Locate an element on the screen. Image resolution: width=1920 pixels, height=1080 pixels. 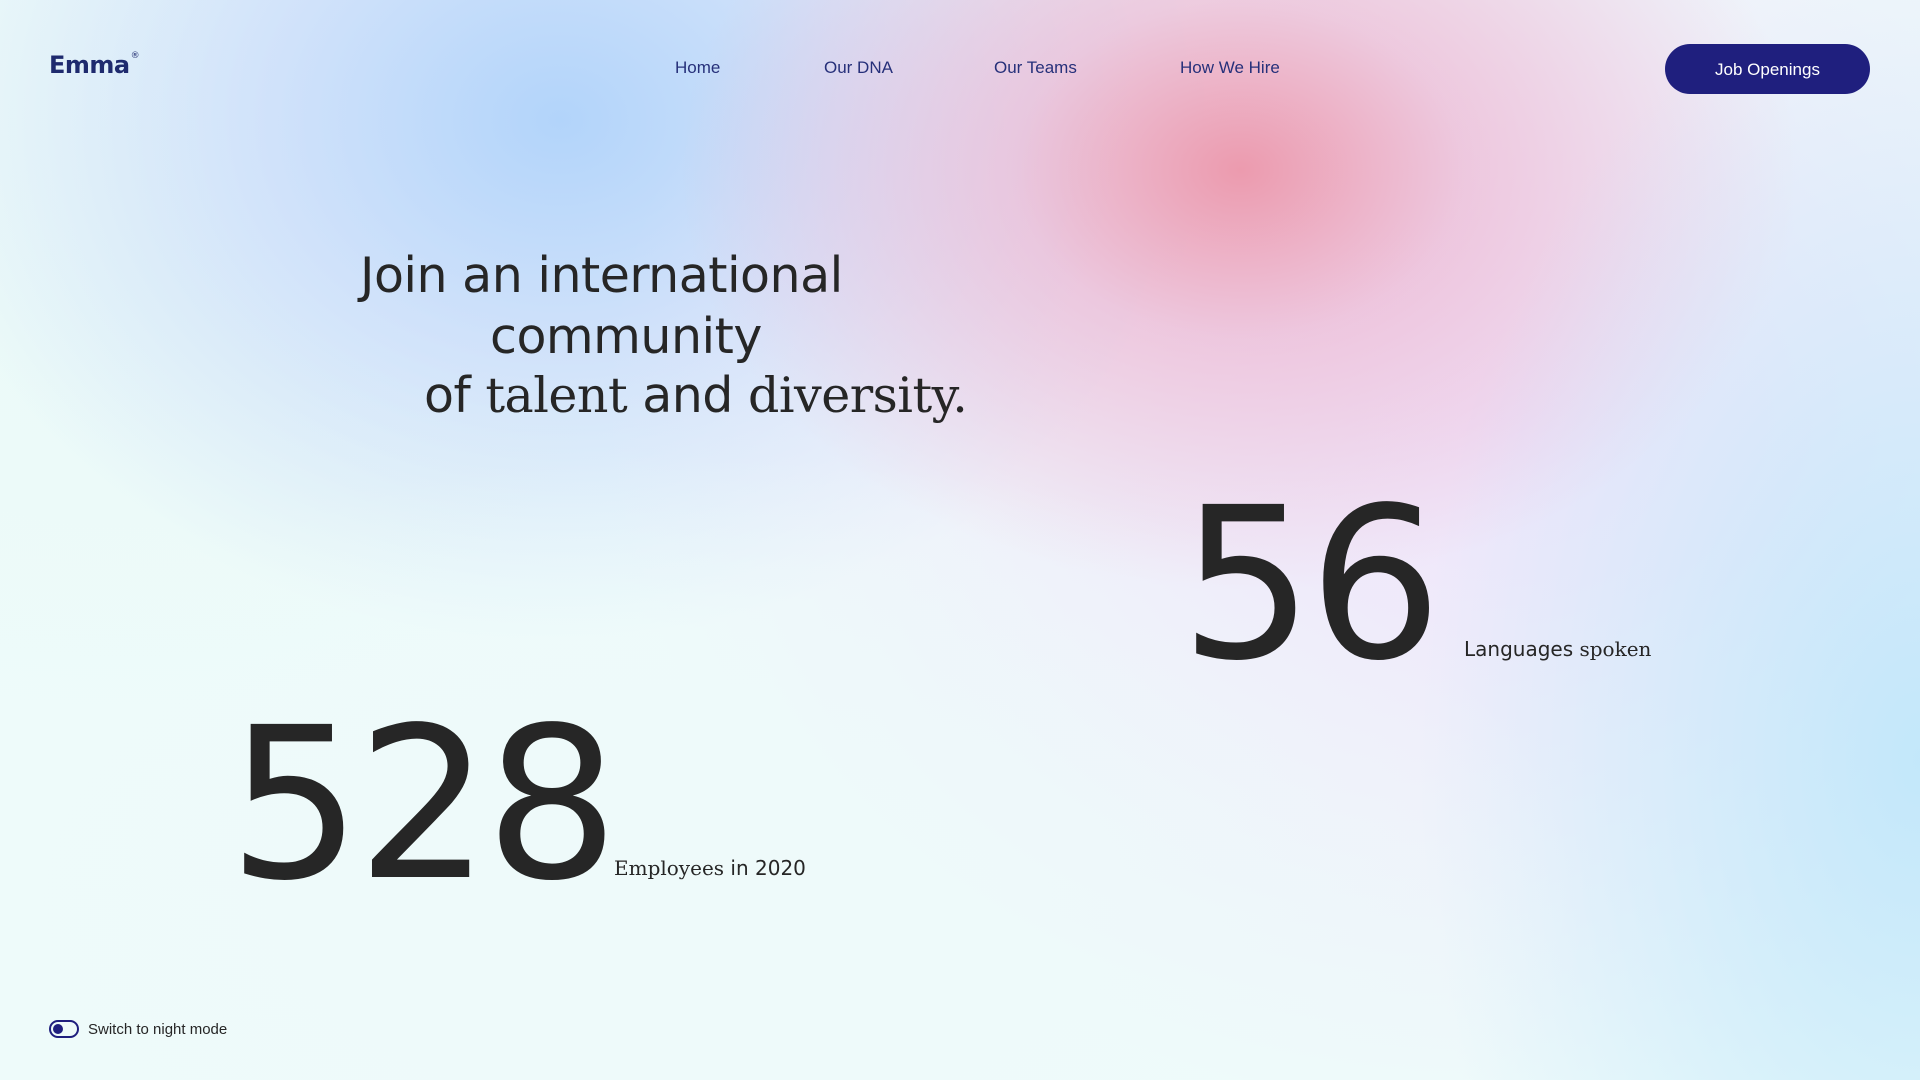
night-mode-label: Switch to night mode is located at coordinates (157, 1029).